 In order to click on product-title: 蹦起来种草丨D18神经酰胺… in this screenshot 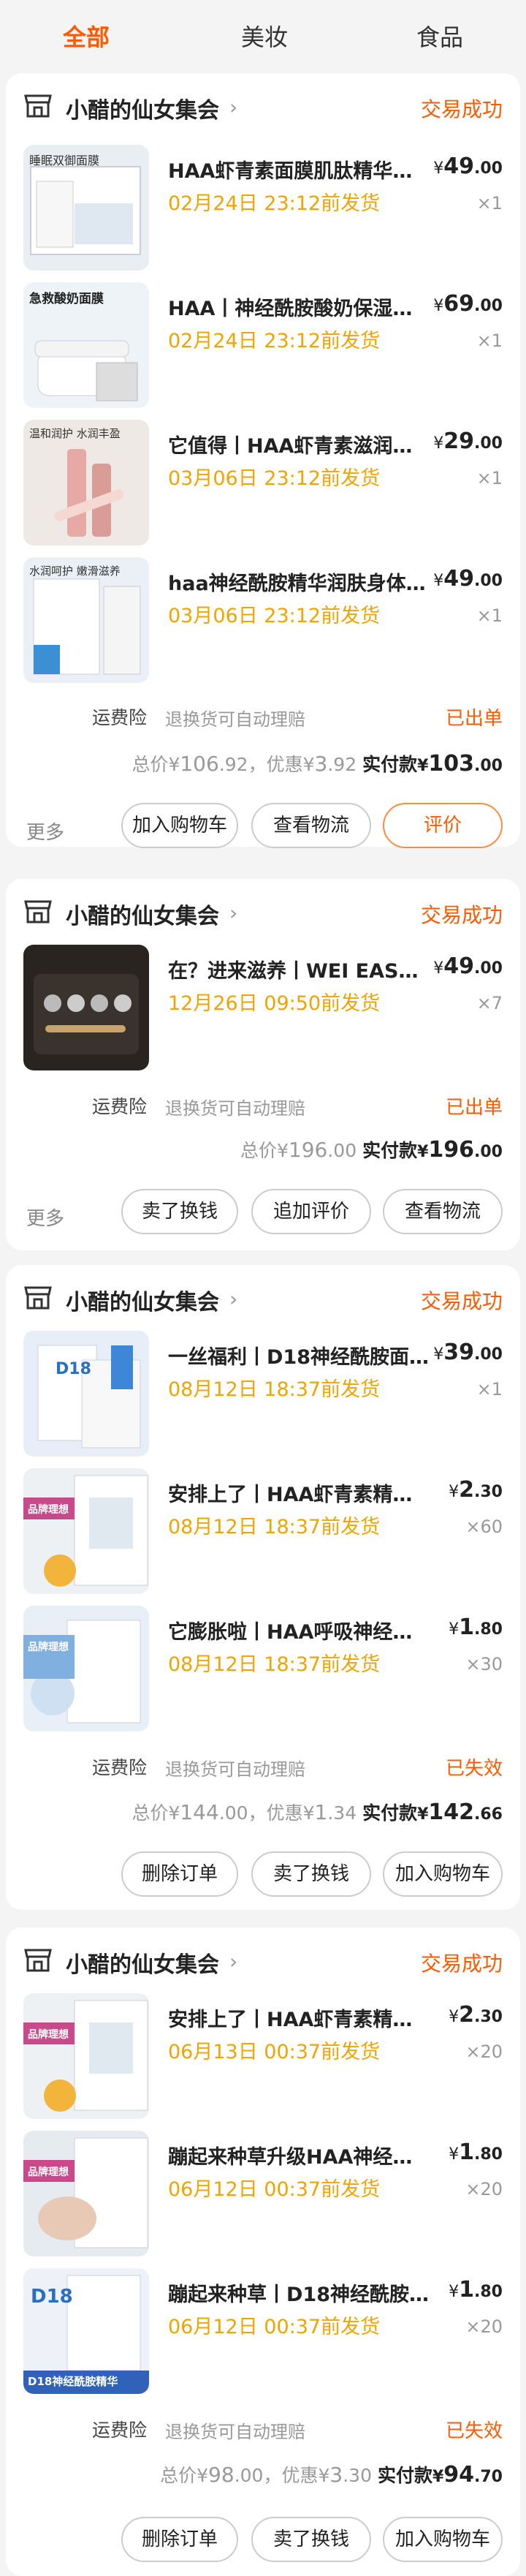, I will do `click(298, 2295)`.